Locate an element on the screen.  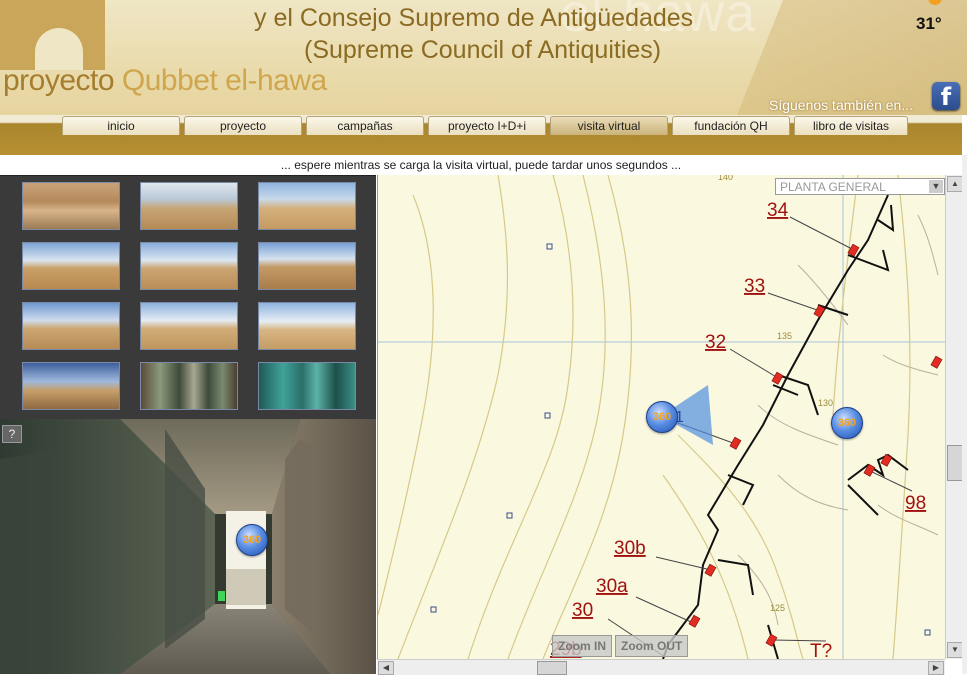
tab-inicio: inicio is located at coordinates (121, 125).